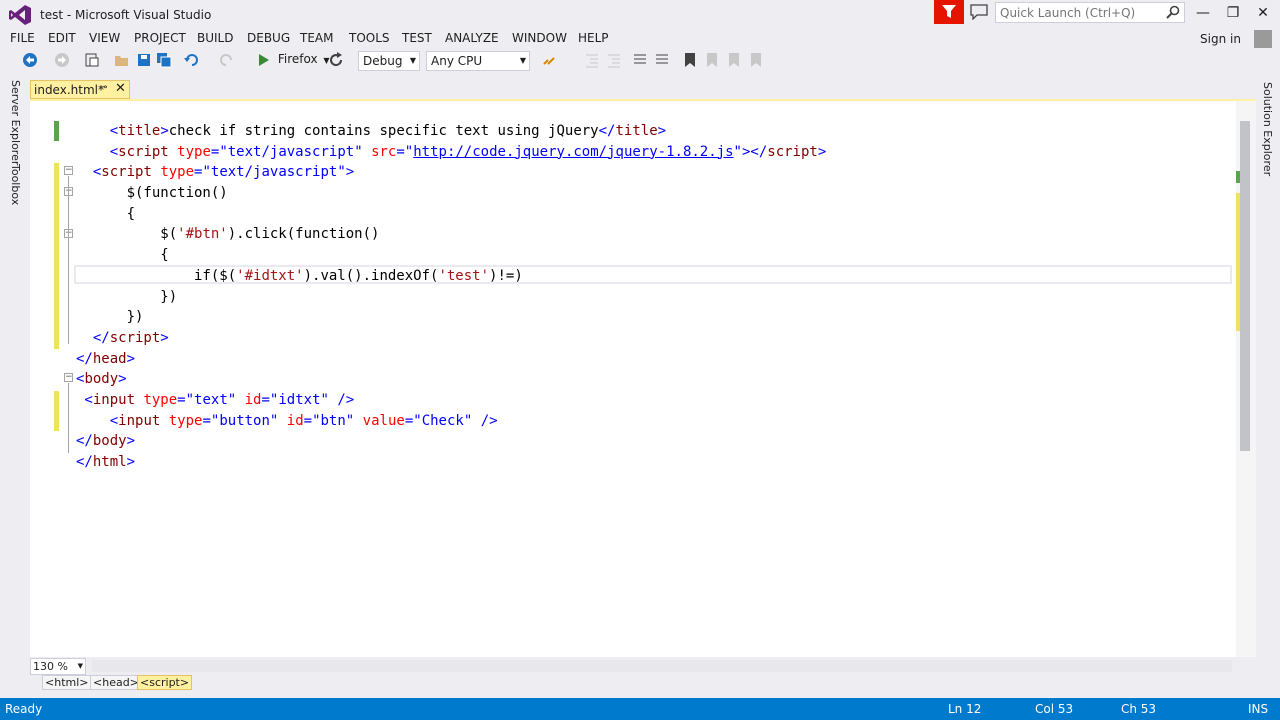 The width and height of the screenshot is (1280, 720). Describe the element at coordinates (127, 234) in the screenshot. I see `code-token: $(` at that location.